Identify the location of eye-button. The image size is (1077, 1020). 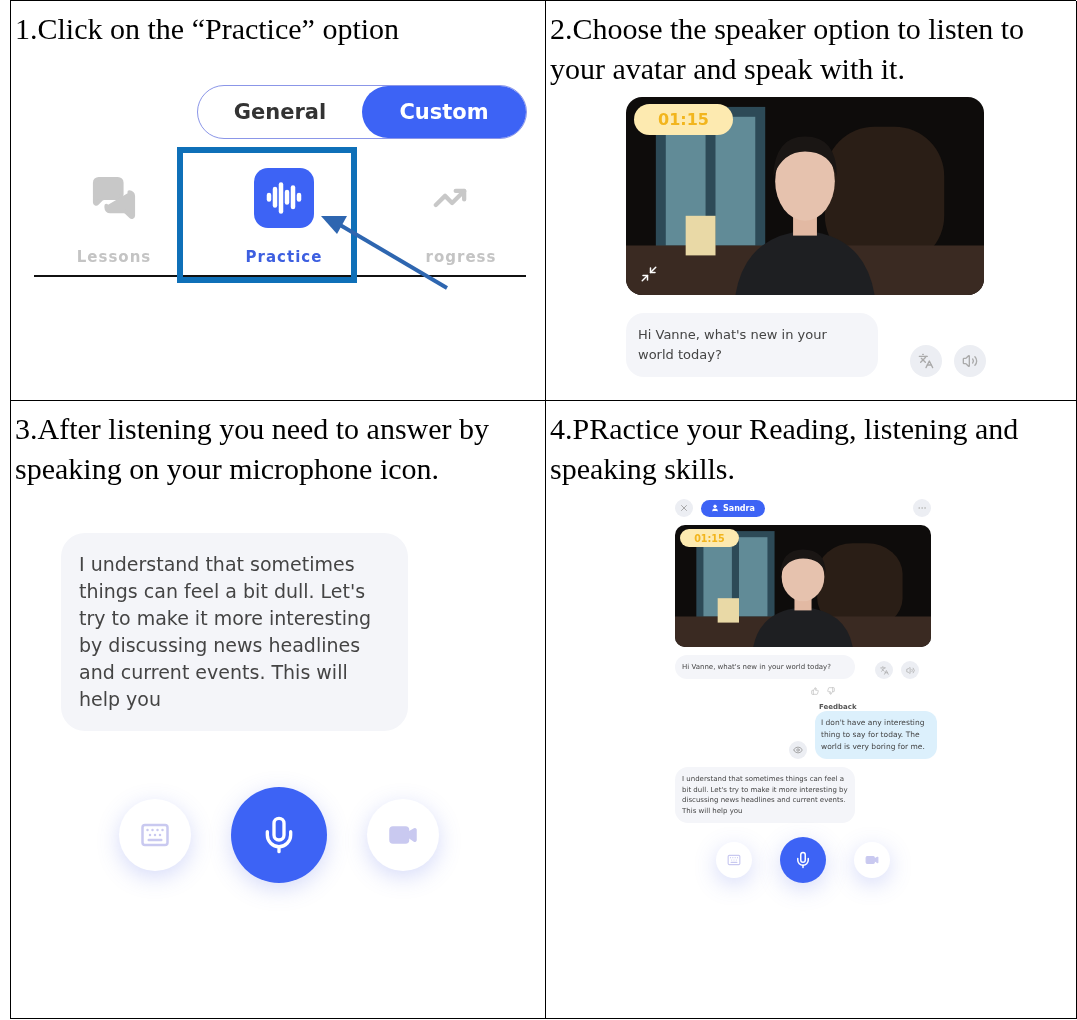
(798, 750).